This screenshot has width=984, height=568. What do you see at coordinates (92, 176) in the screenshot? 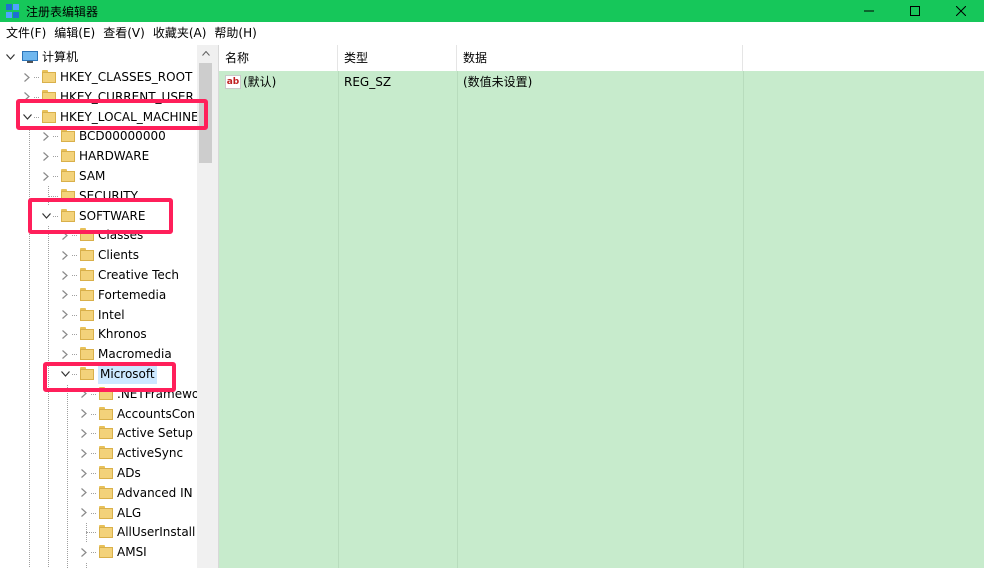
I see `tree-item-label: SAM` at bounding box center [92, 176].